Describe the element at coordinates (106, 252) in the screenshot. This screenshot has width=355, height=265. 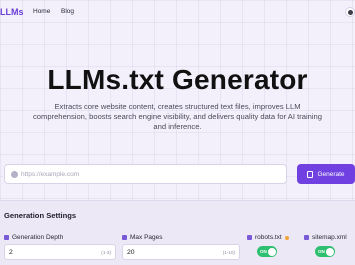
I see `generation-depth-range: (1-3)` at that location.